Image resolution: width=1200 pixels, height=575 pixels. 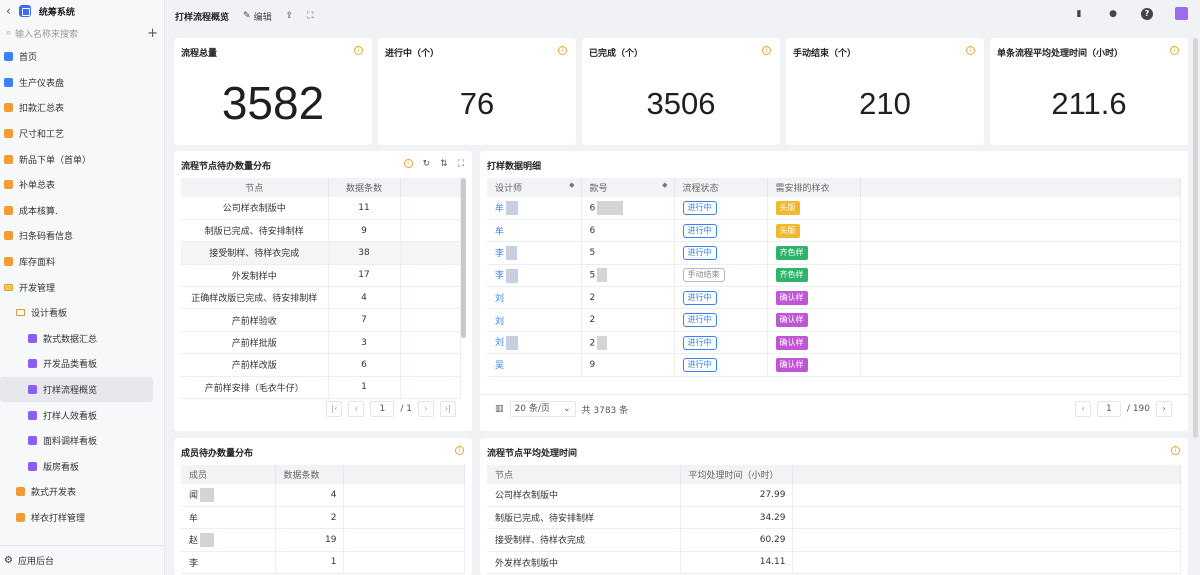 I want to click on sort-icon: ⇅, so click(x=444, y=164).